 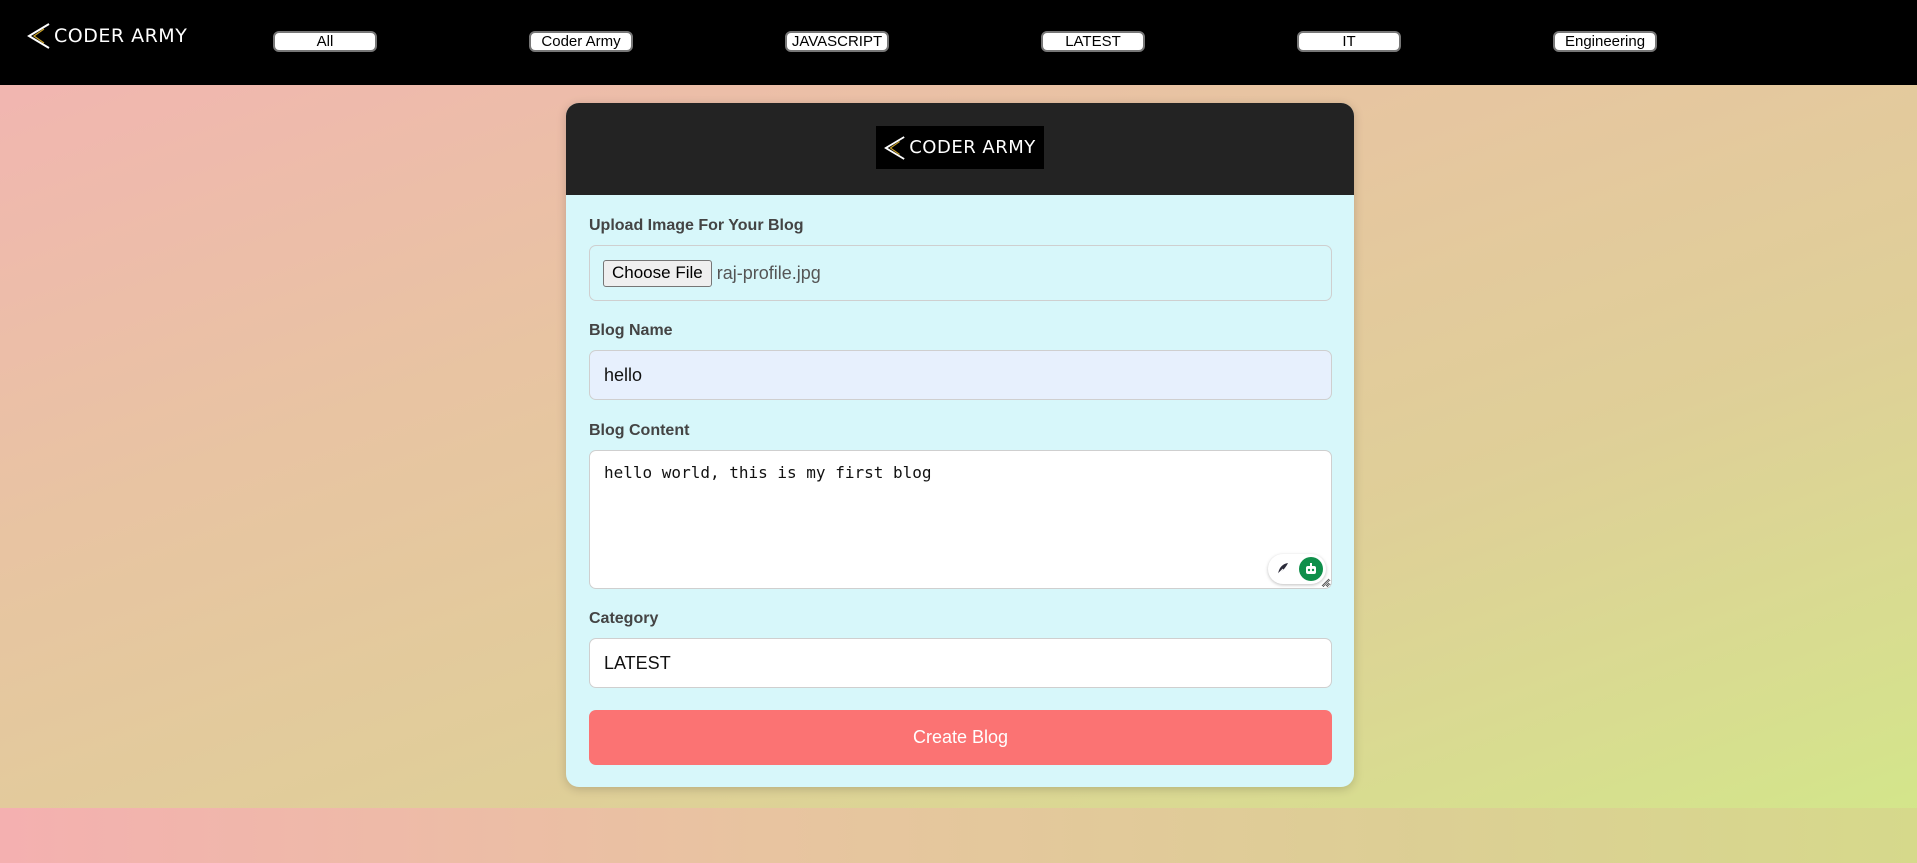 I want to click on nav-item-javascript: JAVASCRIPT, so click(x=837, y=41).